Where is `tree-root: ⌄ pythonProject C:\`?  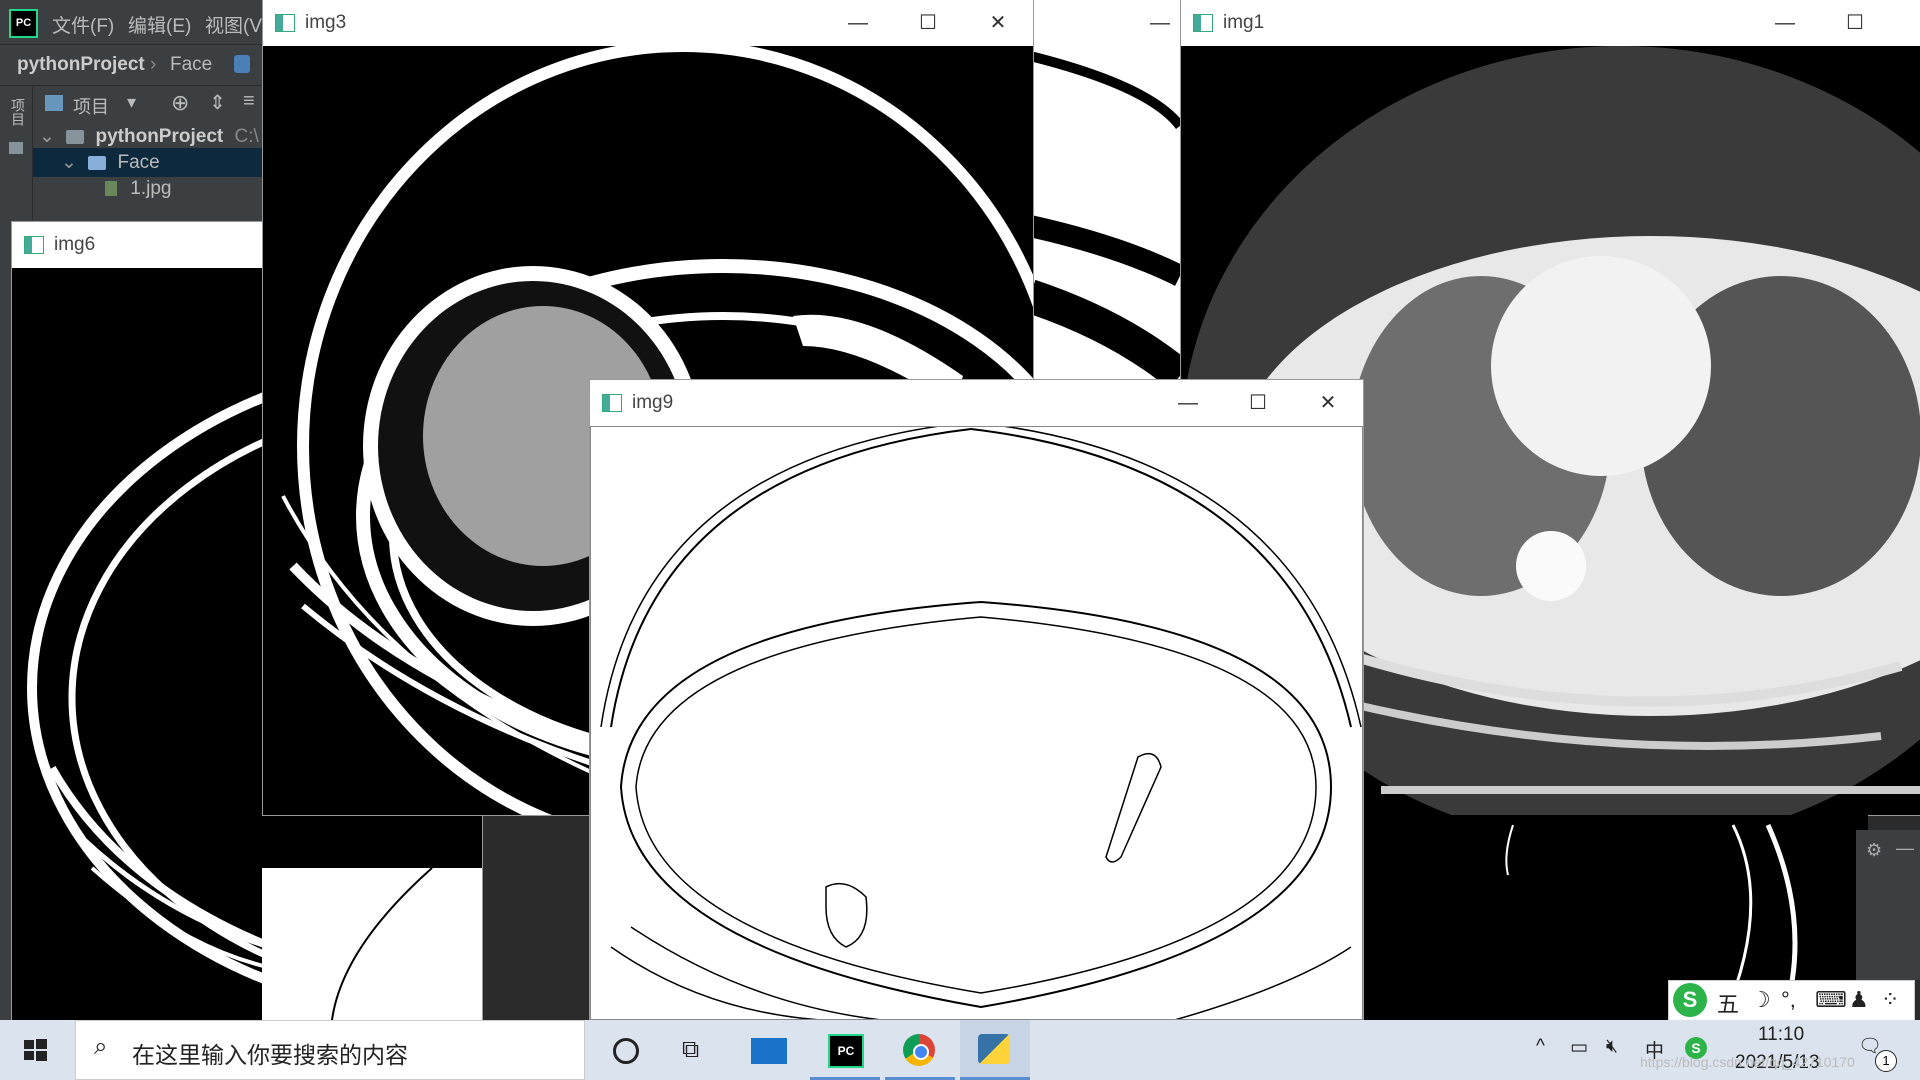 tree-root: ⌄ pythonProject C:\ is located at coordinates (151, 136).